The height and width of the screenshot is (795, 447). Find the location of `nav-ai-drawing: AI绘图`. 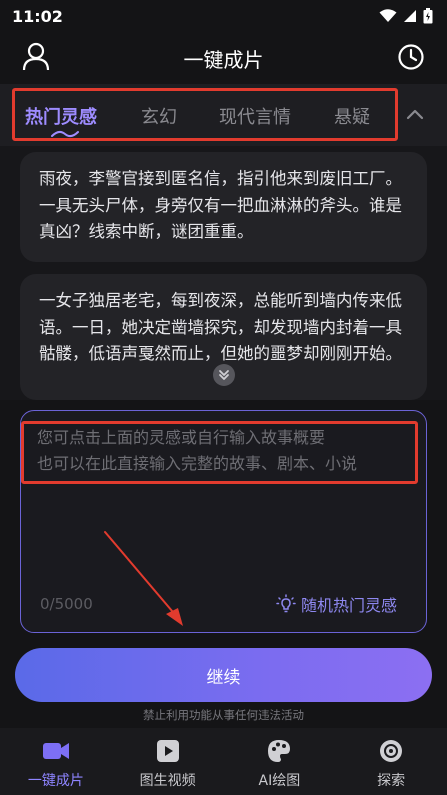

nav-ai-drawing: AI绘图 is located at coordinates (280, 761).